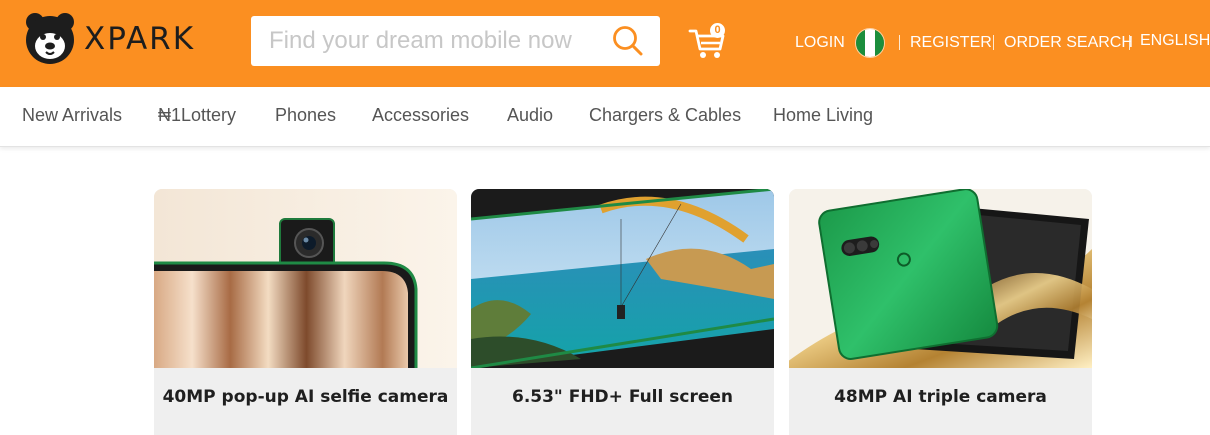 This screenshot has height=435, width=1210. I want to click on cart-button: 0, so click(708, 42).